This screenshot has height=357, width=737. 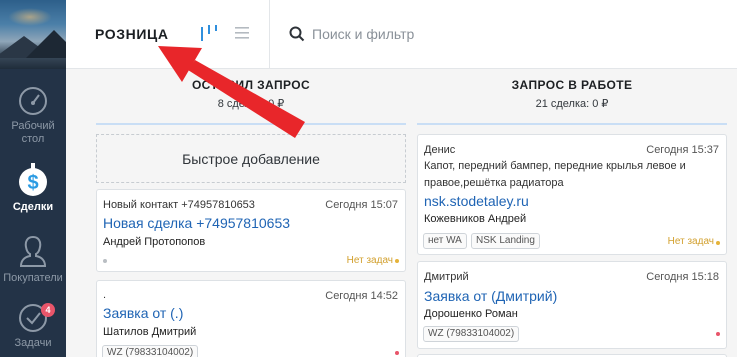 I want to click on card-responsible: Андрей Протопопов, so click(x=154, y=242).